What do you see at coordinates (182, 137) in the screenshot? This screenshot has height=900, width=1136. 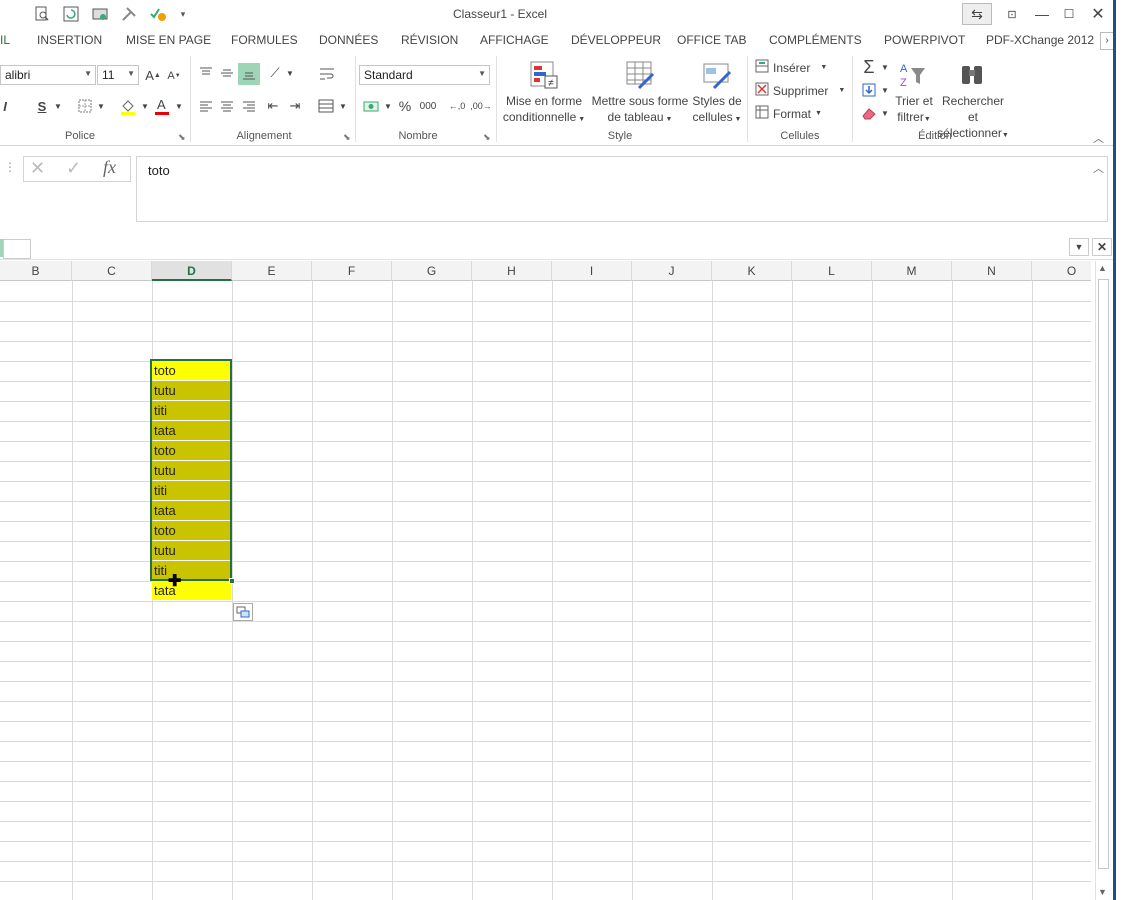 I see `police-launcher-icon: ⬊` at bounding box center [182, 137].